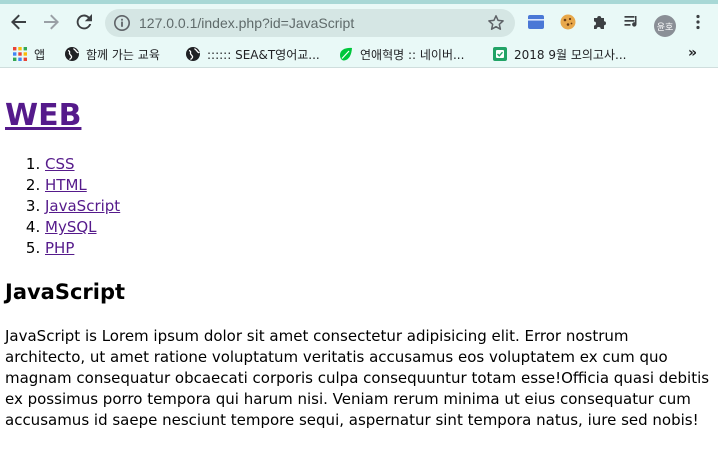 This screenshot has width=718, height=451. I want to click on nav-item-php: PHP, so click(379, 248).